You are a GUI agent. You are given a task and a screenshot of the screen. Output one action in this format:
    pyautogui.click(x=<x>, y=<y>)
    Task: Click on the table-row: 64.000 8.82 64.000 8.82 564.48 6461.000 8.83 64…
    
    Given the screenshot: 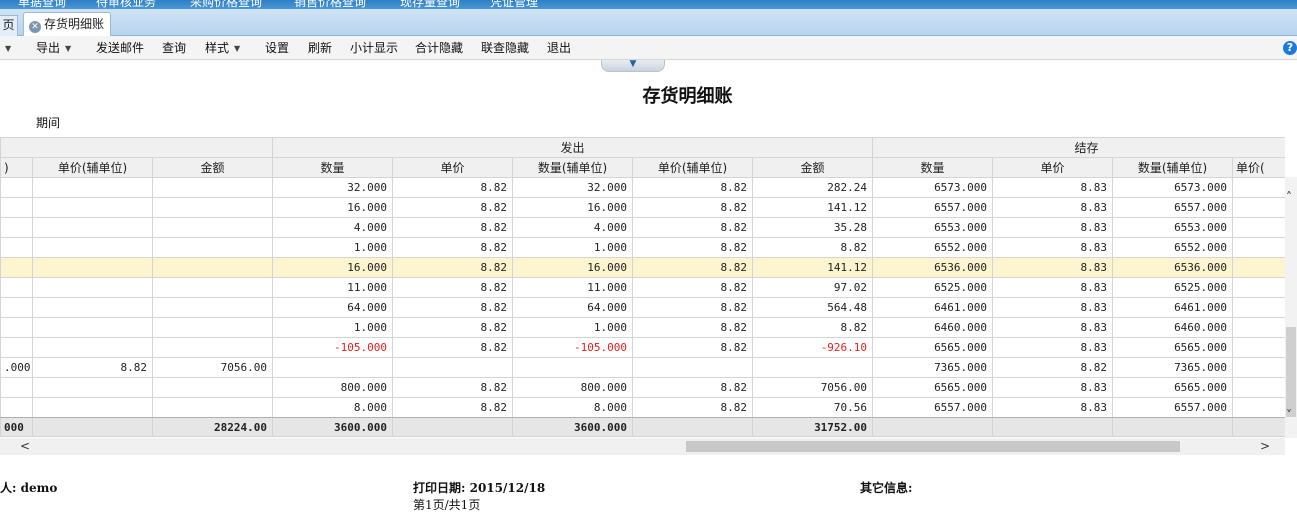 What is the action you would take?
    pyautogui.click(x=642, y=307)
    